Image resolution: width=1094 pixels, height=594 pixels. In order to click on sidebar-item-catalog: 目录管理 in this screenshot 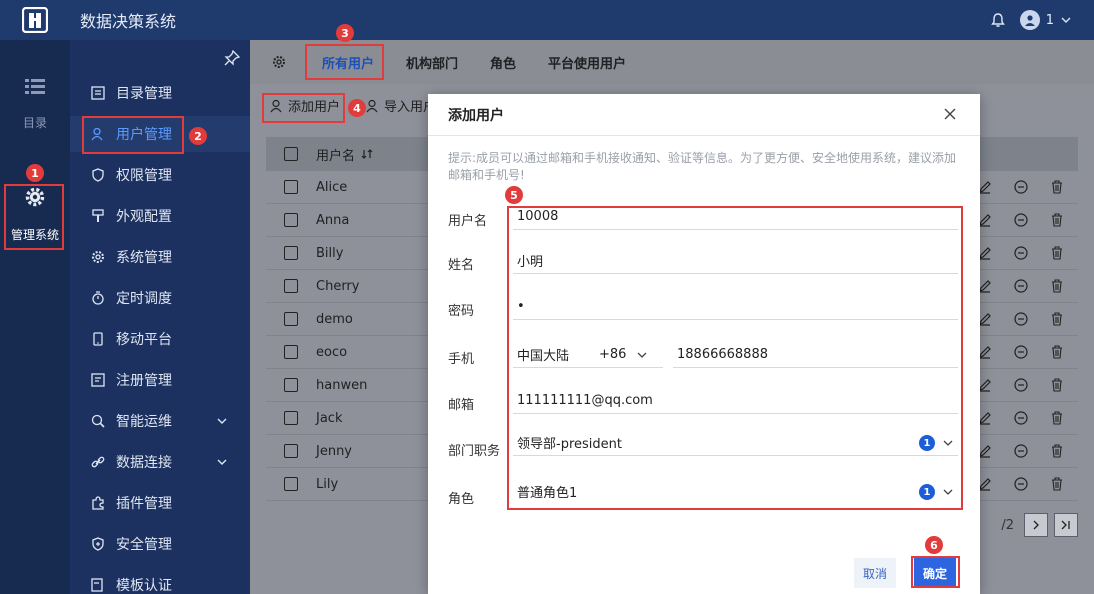, I will do `click(160, 93)`.